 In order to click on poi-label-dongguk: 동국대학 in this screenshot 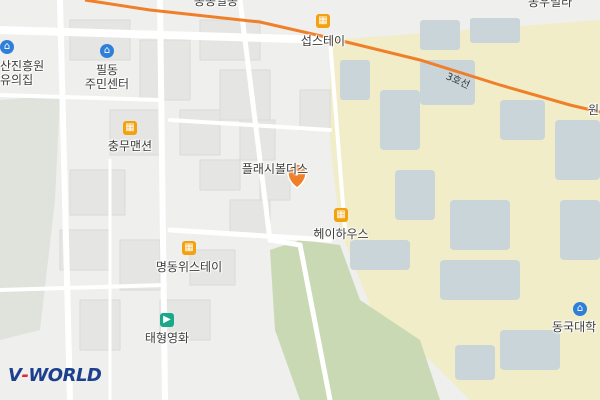, I will do `click(574, 327)`.